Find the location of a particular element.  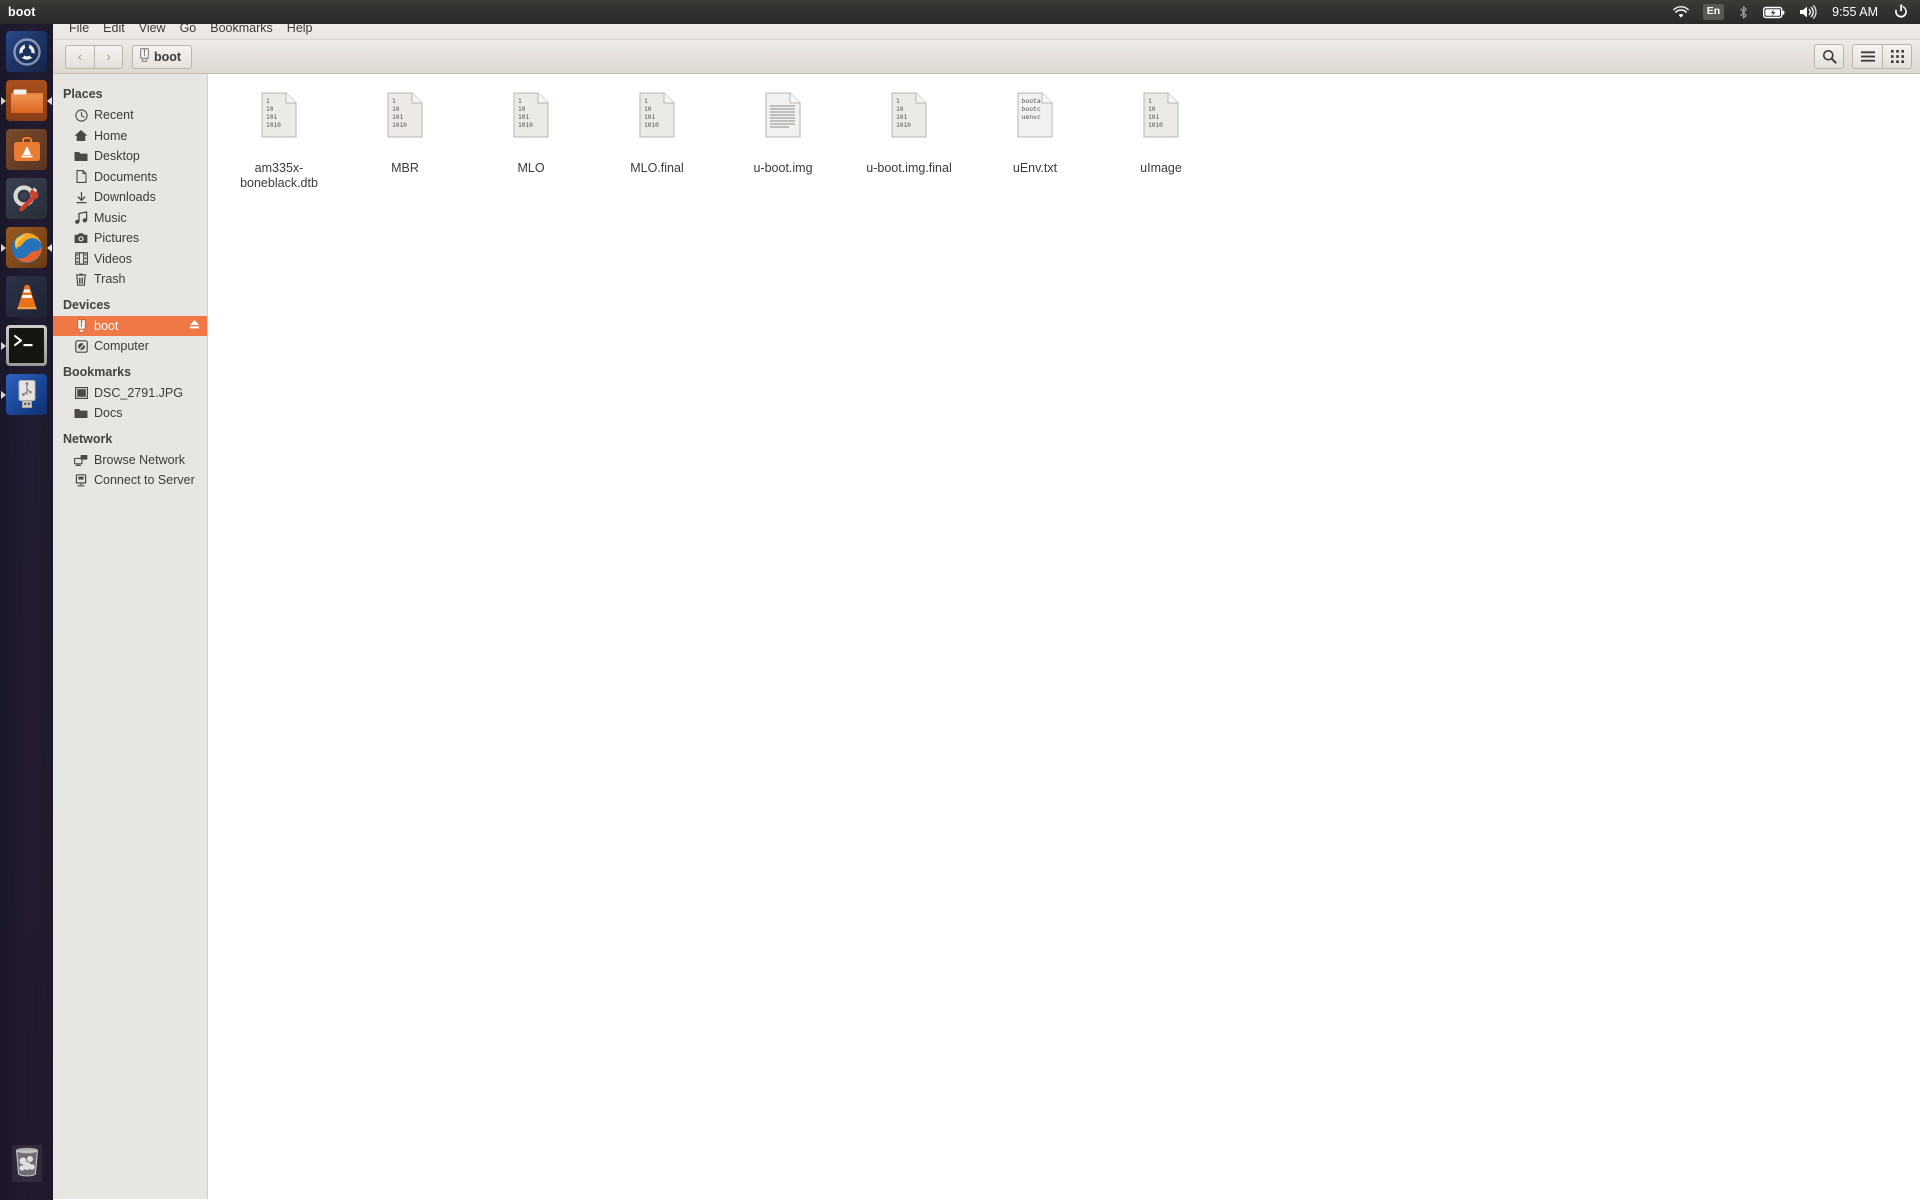

sidebar-item-label: Computer is located at coordinates (121, 346).